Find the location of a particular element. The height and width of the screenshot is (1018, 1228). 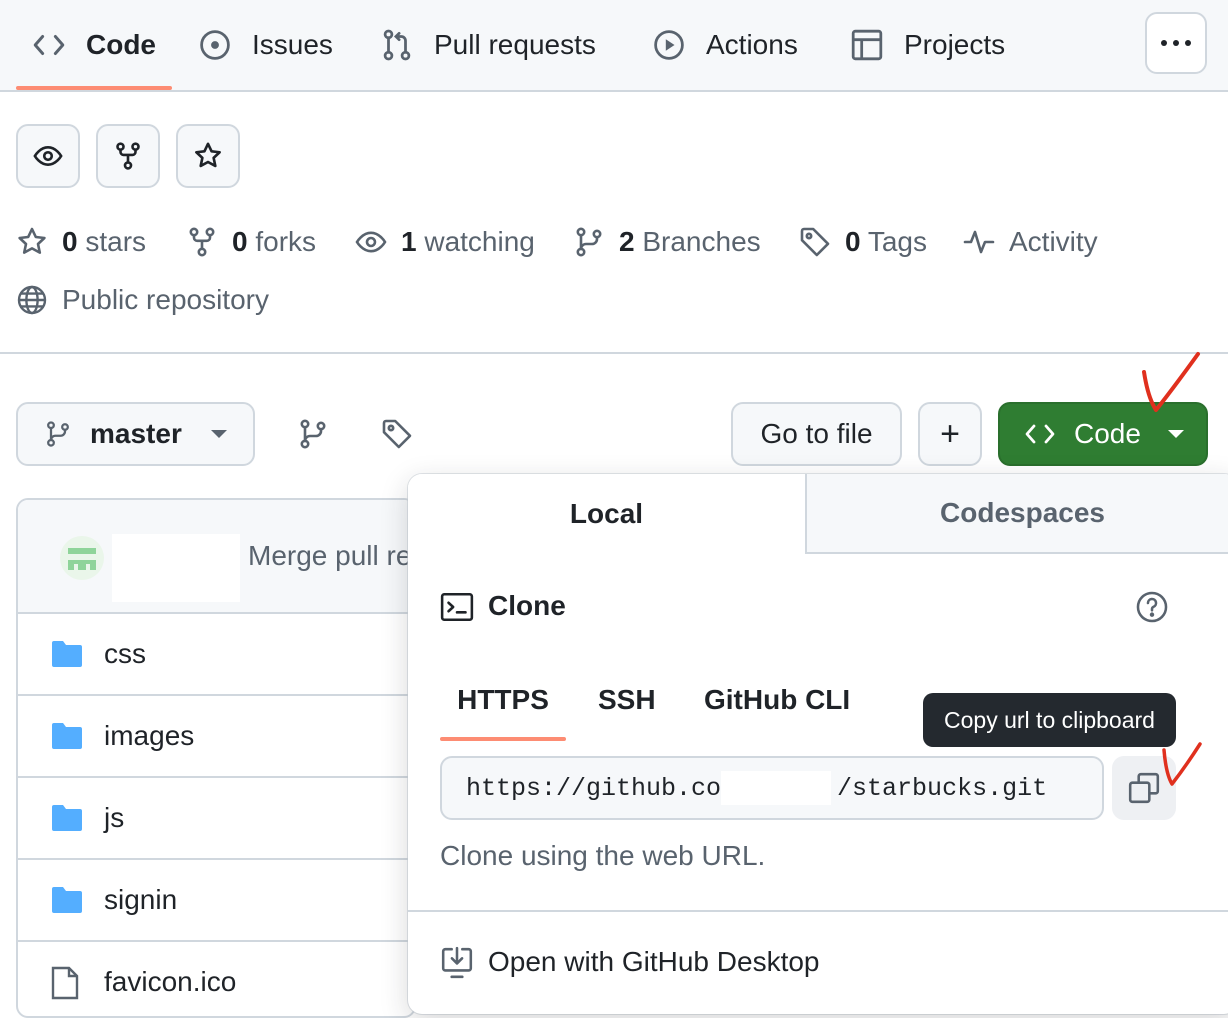

clone-title: Clone is located at coordinates (527, 605).